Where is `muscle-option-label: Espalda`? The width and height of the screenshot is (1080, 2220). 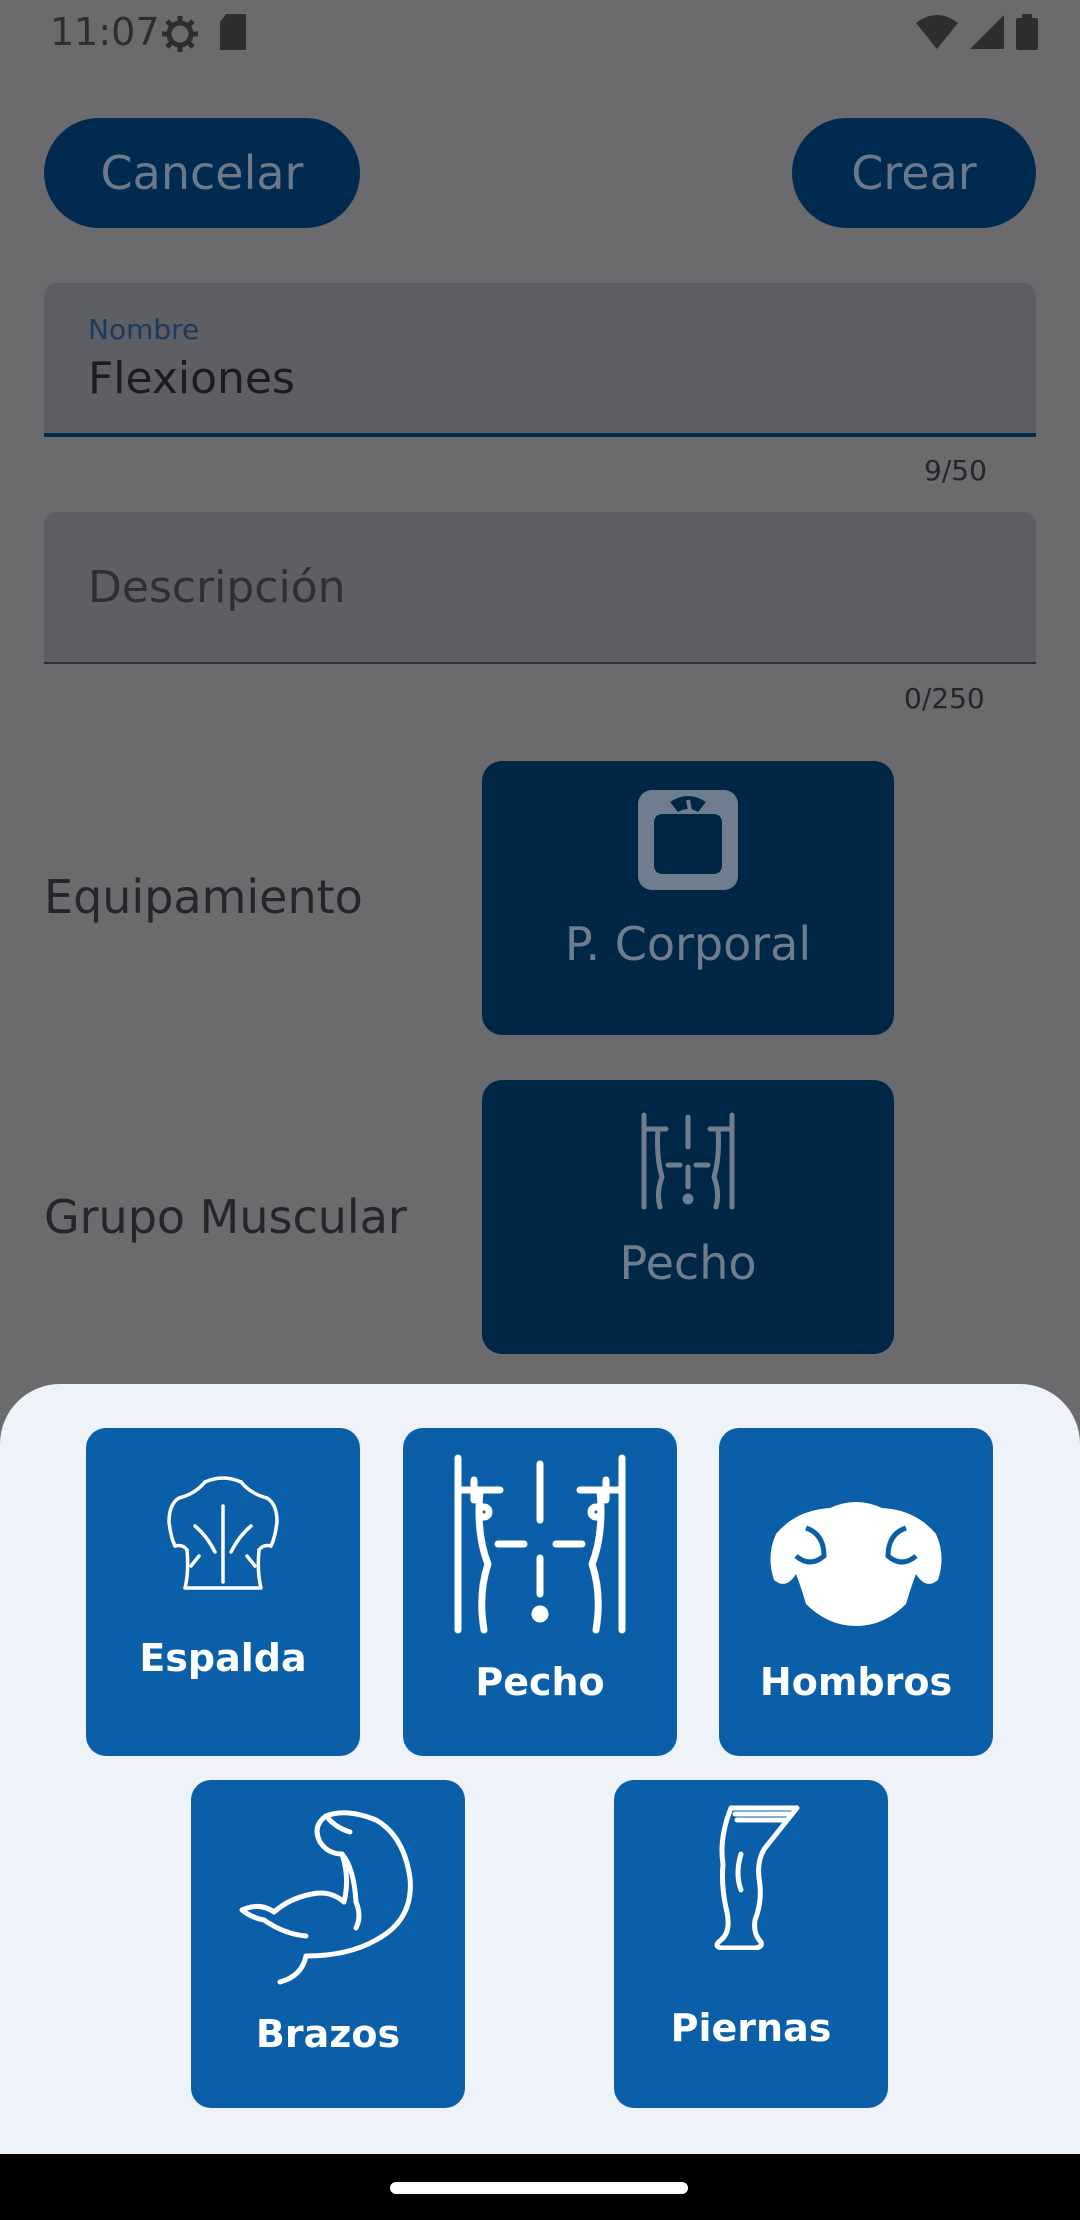 muscle-option-label: Espalda is located at coordinates (223, 1658).